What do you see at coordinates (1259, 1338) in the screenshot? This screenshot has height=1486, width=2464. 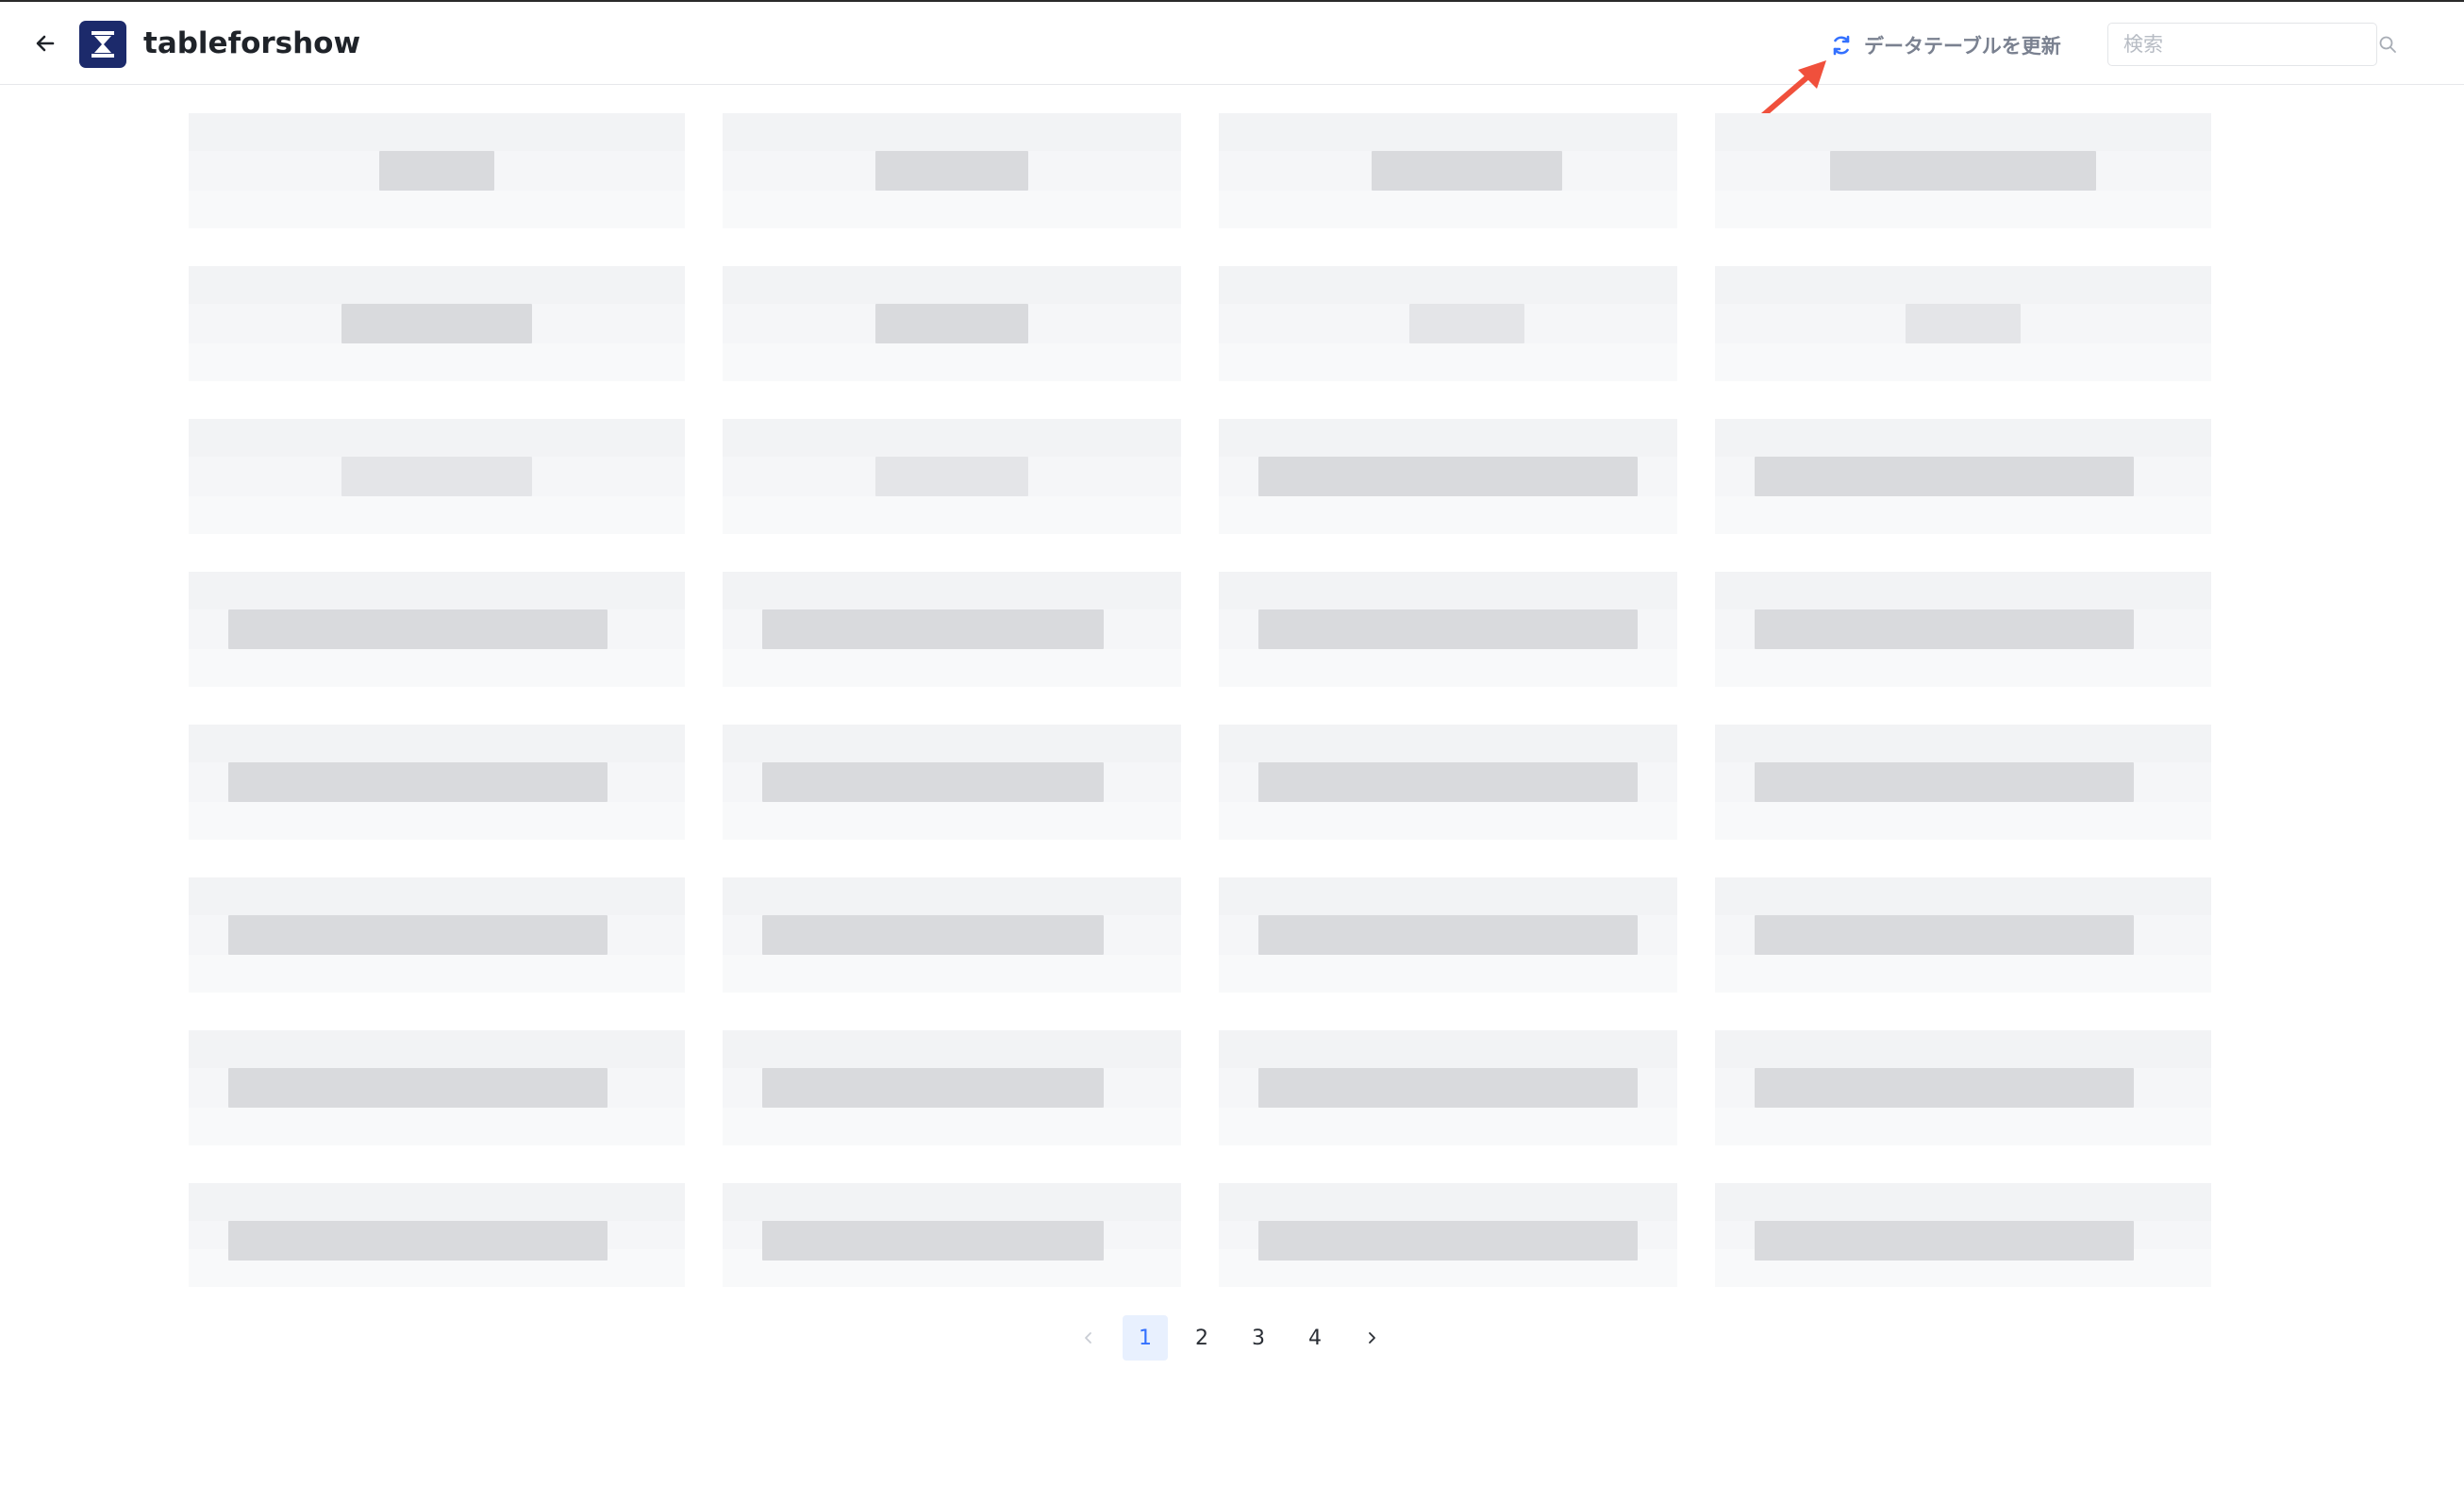 I see `page-3-button: 3` at bounding box center [1259, 1338].